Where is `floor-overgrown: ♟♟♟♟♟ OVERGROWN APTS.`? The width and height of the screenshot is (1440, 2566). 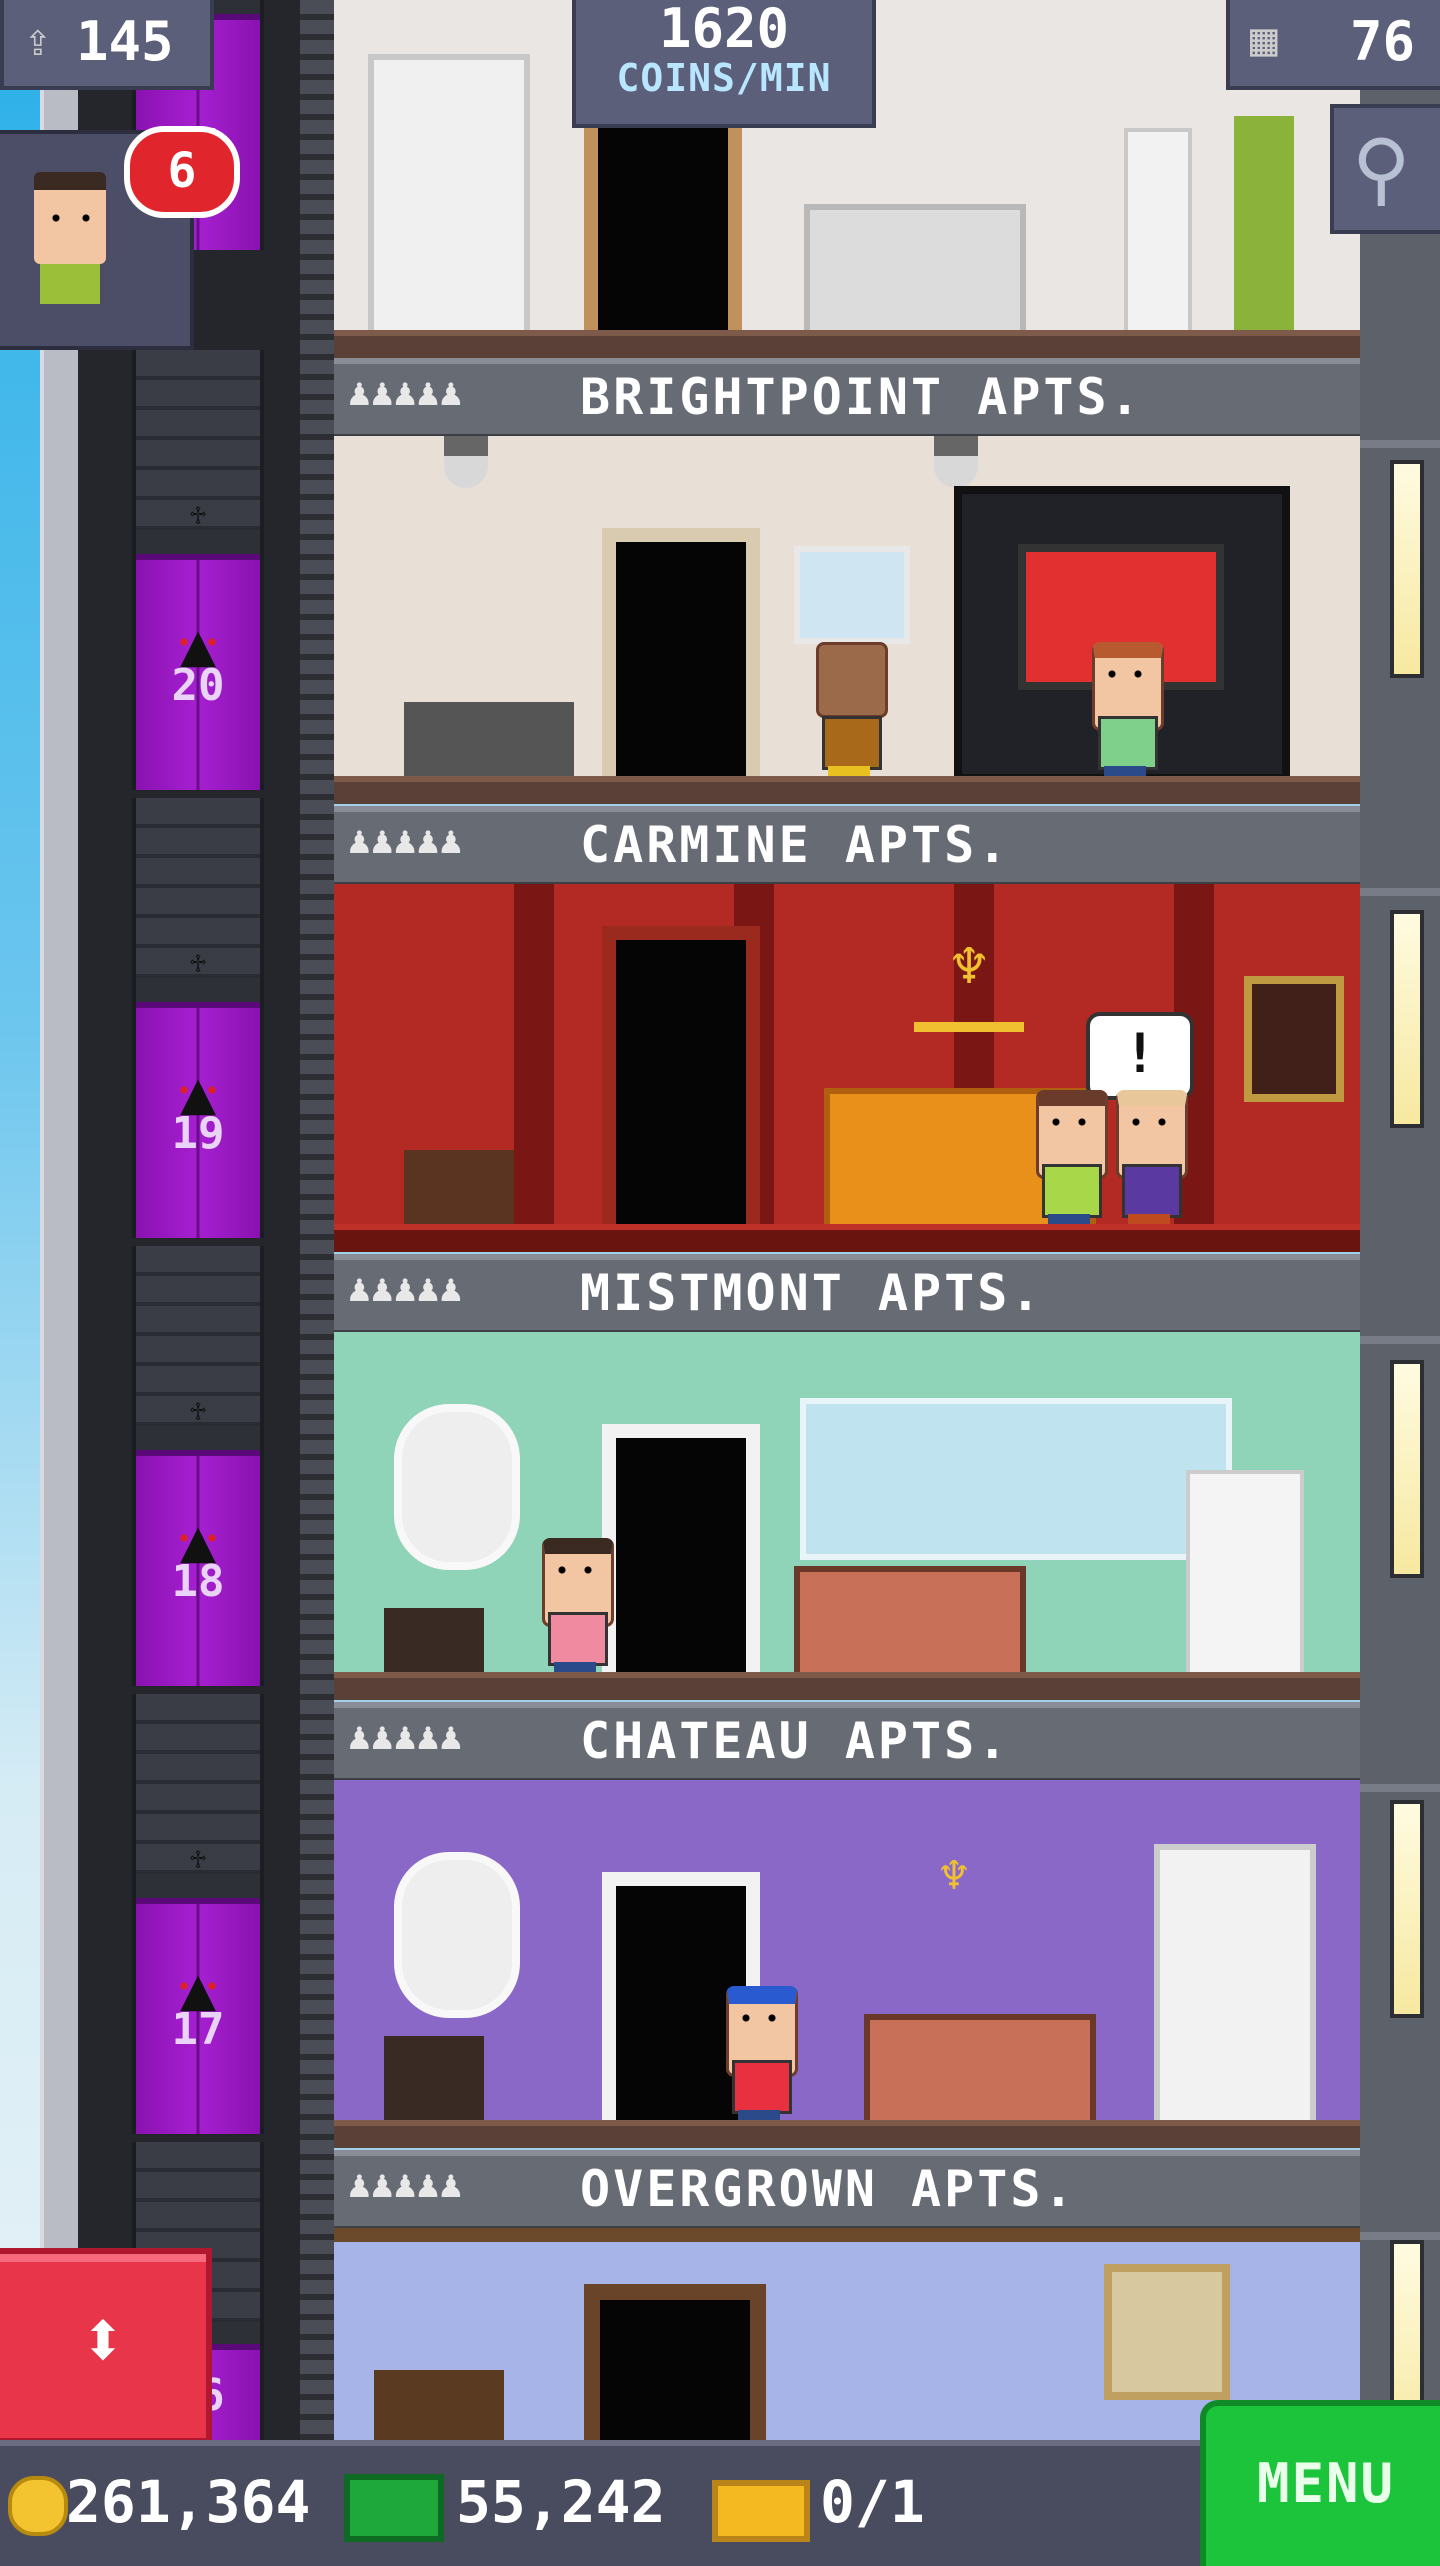 floor-overgrown: ♟♟♟♟♟ OVERGROWN APTS. is located at coordinates (847, 2295).